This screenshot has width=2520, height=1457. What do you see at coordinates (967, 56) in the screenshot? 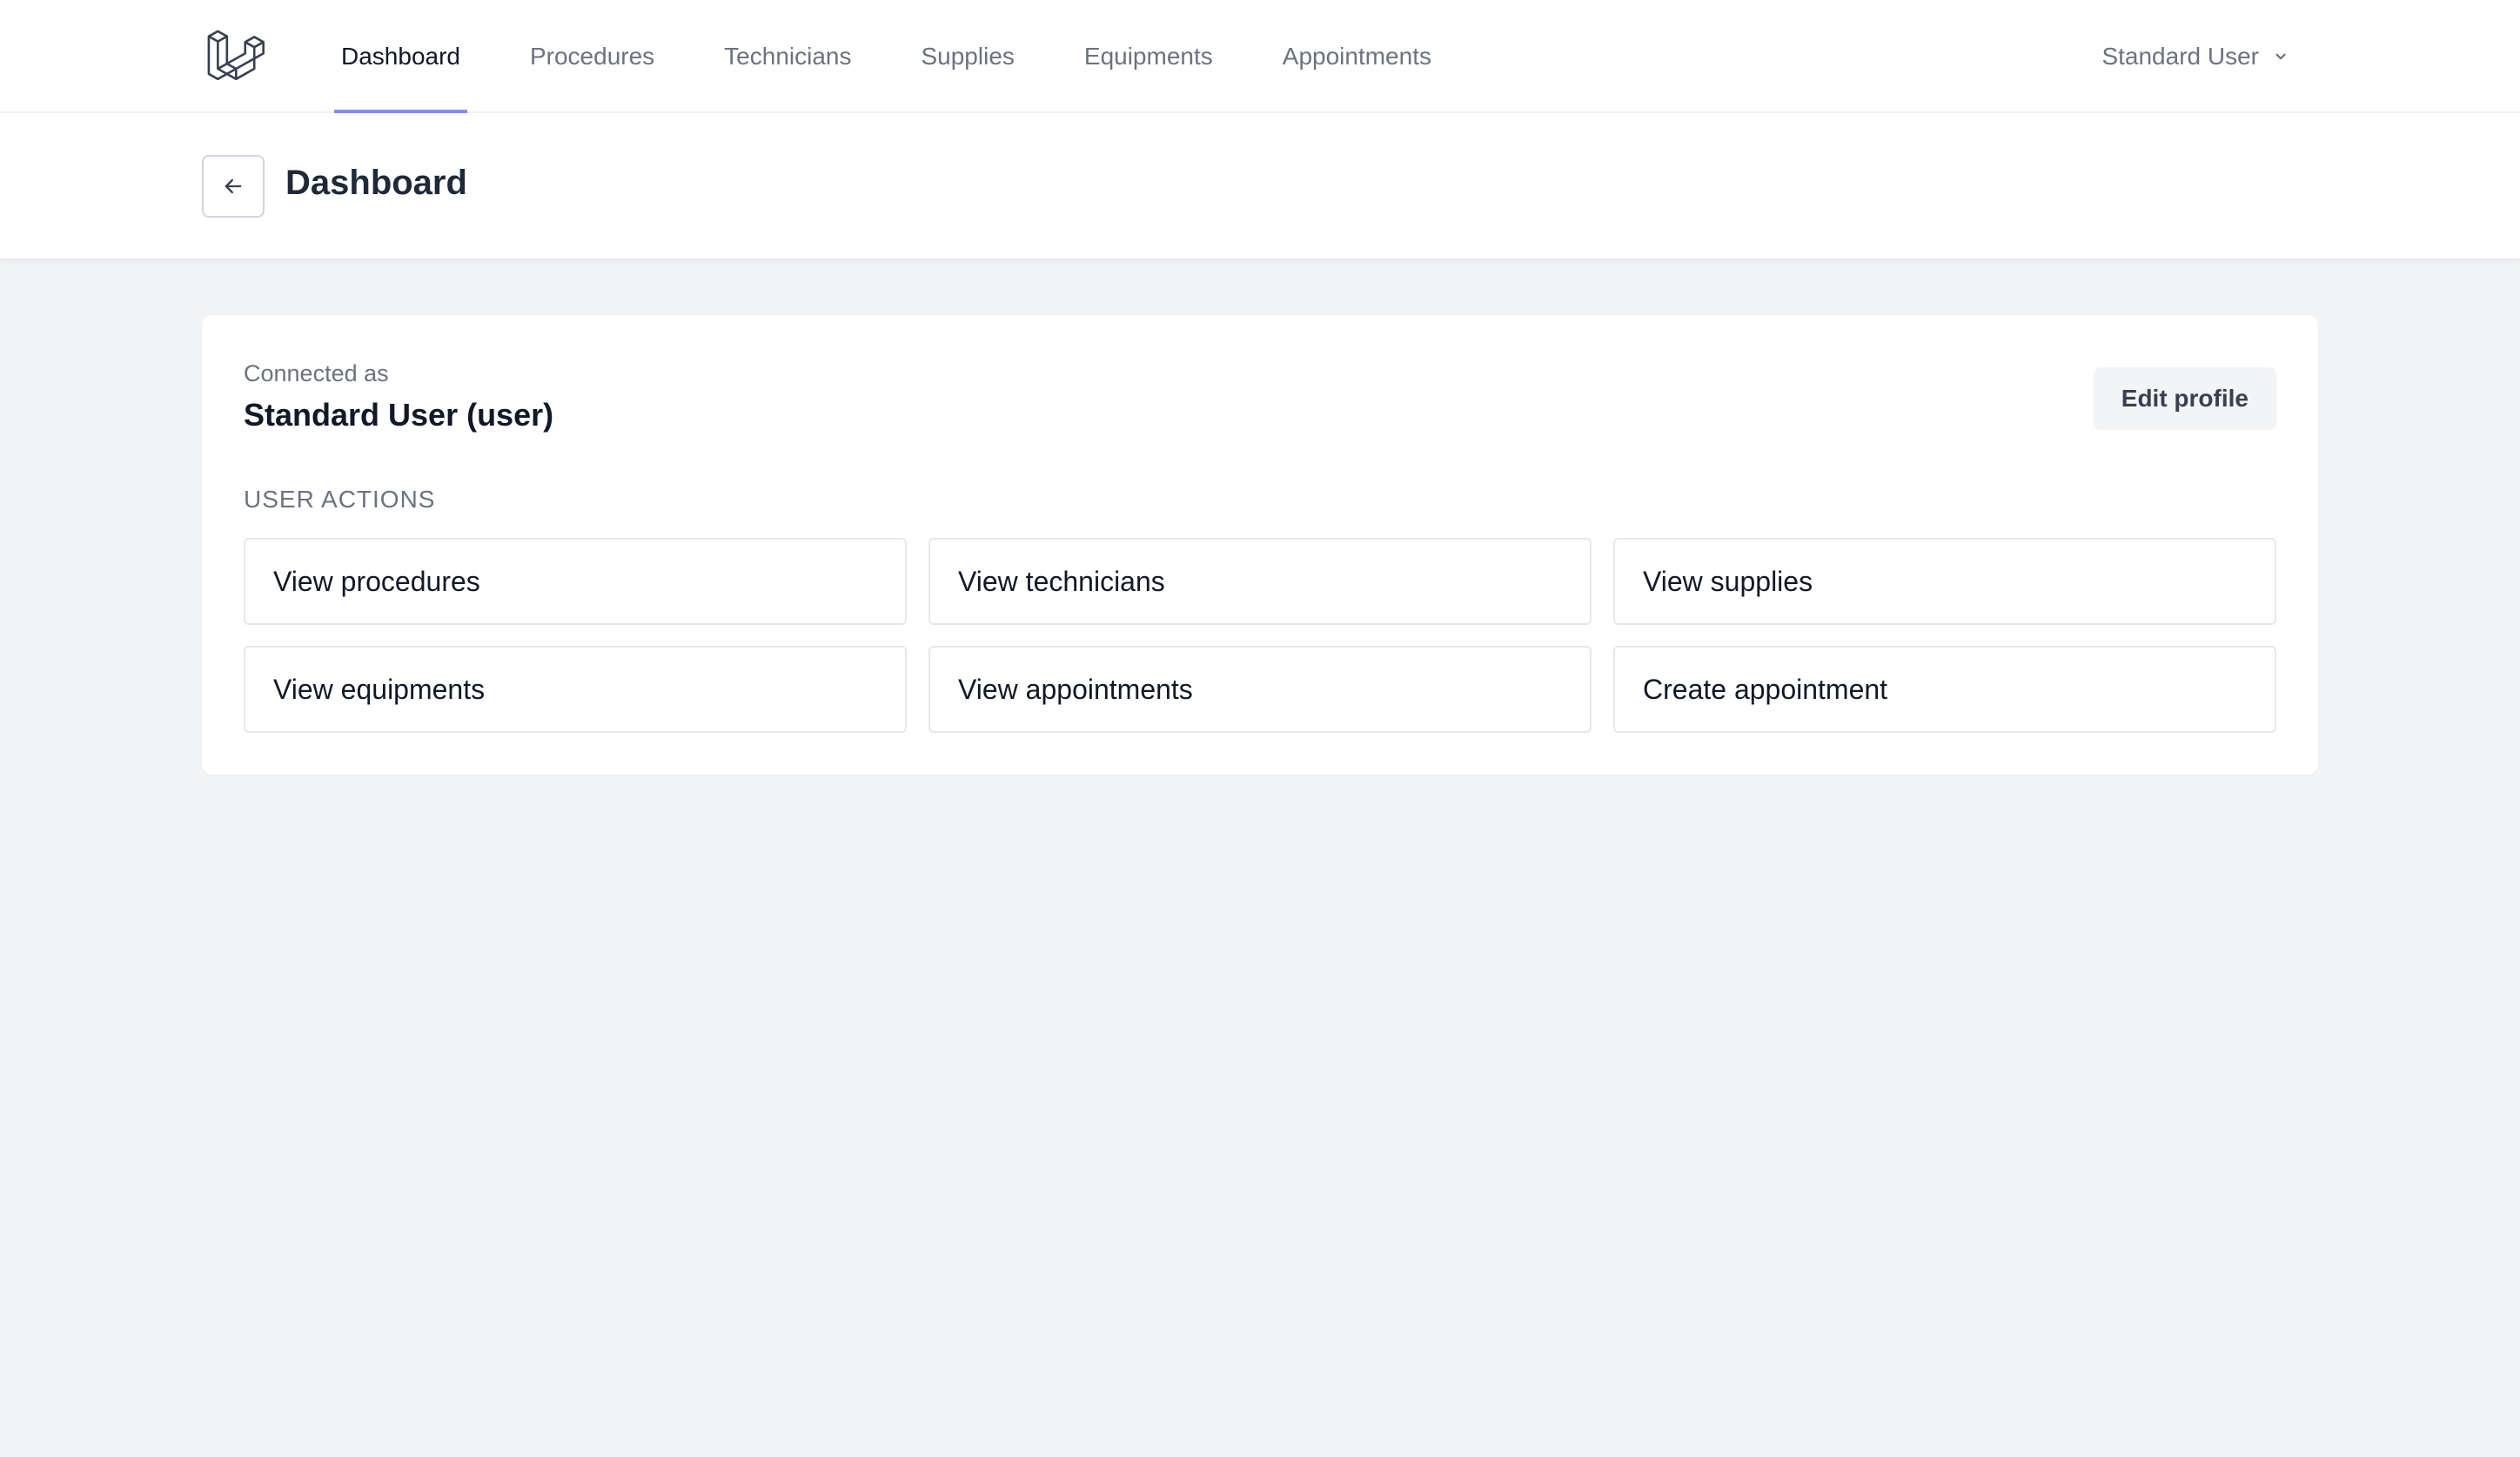
I see `nav-item-supplies: Supplies` at bounding box center [967, 56].